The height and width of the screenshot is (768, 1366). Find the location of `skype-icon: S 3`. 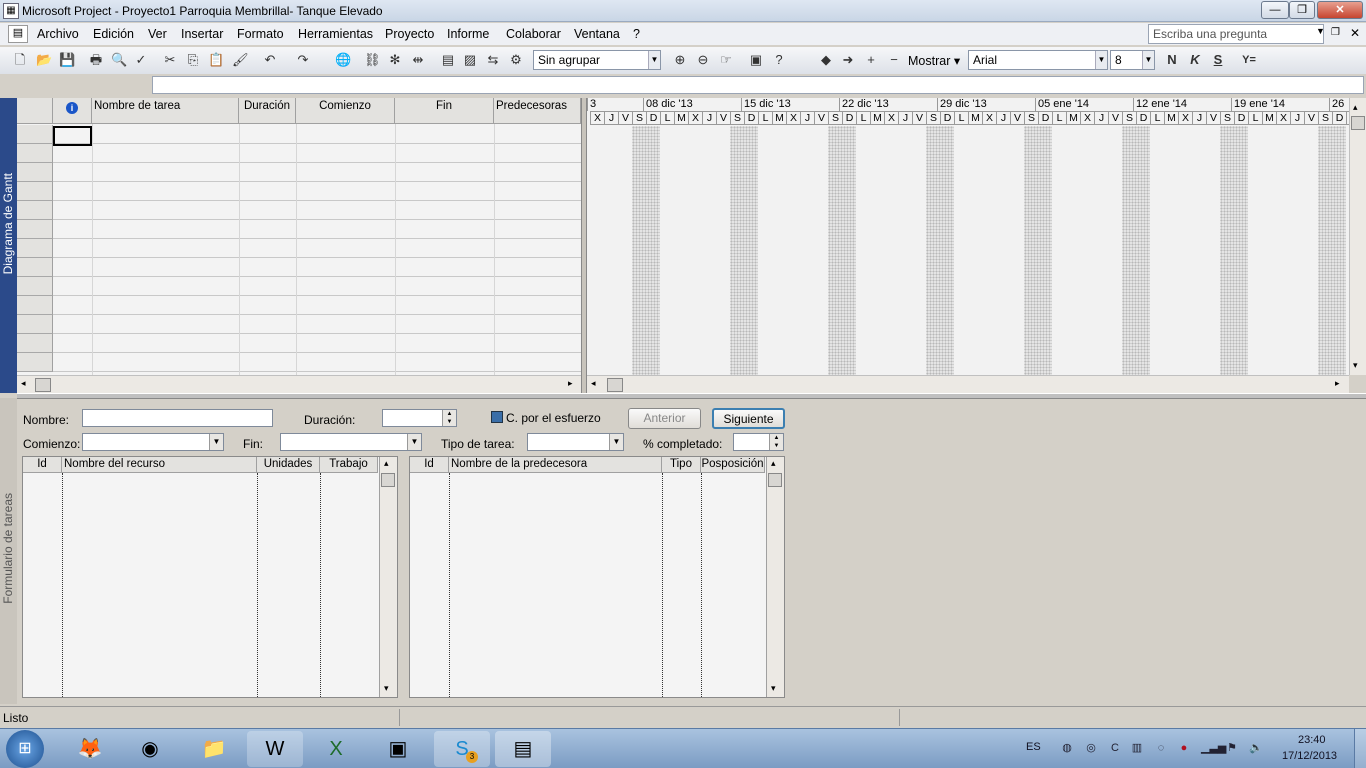

skype-icon: S 3 is located at coordinates (462, 749).